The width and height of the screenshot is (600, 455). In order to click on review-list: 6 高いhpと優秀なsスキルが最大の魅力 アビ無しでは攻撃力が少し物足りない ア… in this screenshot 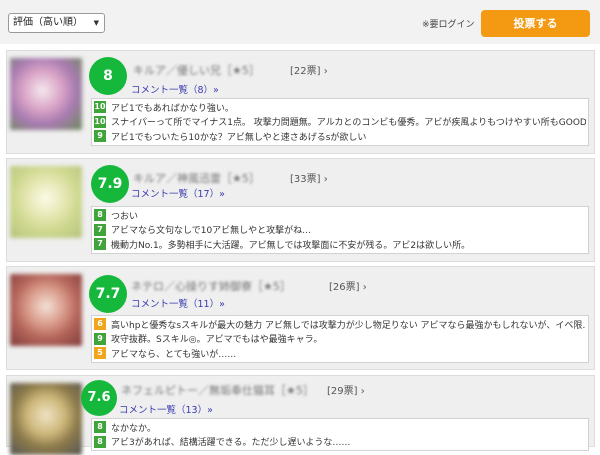, I will do `click(340, 339)`.